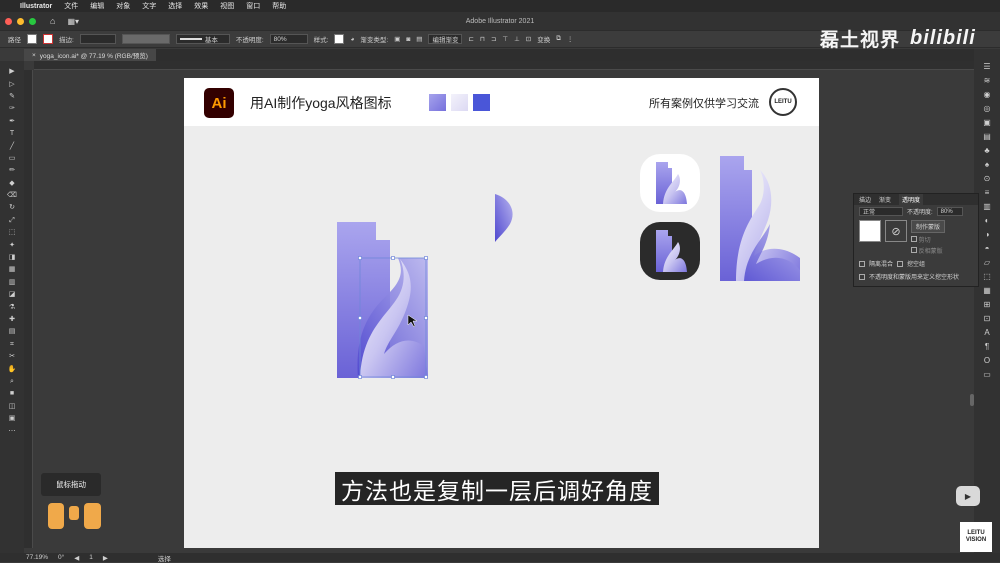  What do you see at coordinates (52, 21) in the screenshot?
I see `home-icon: ⌂` at bounding box center [52, 21].